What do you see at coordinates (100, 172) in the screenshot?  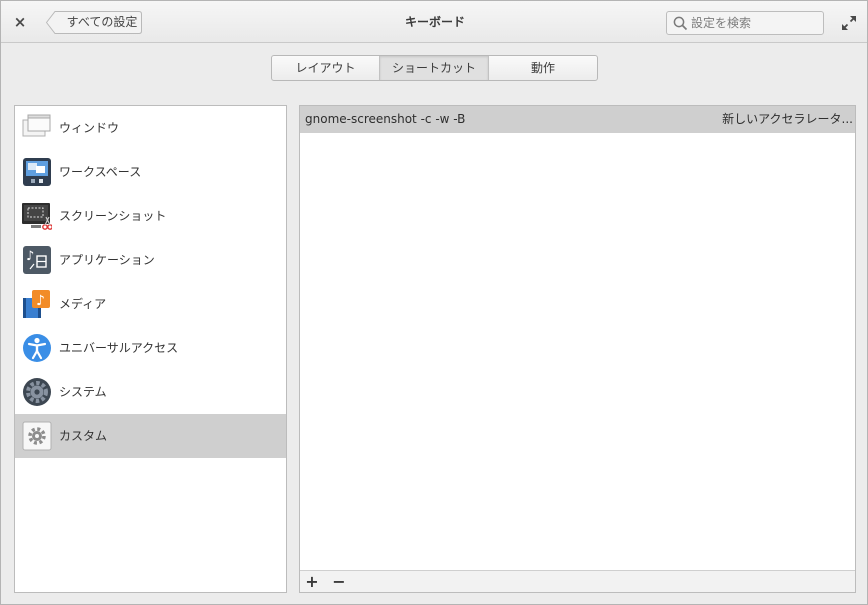 I see `sidebar-item-label: ワークスペース` at bounding box center [100, 172].